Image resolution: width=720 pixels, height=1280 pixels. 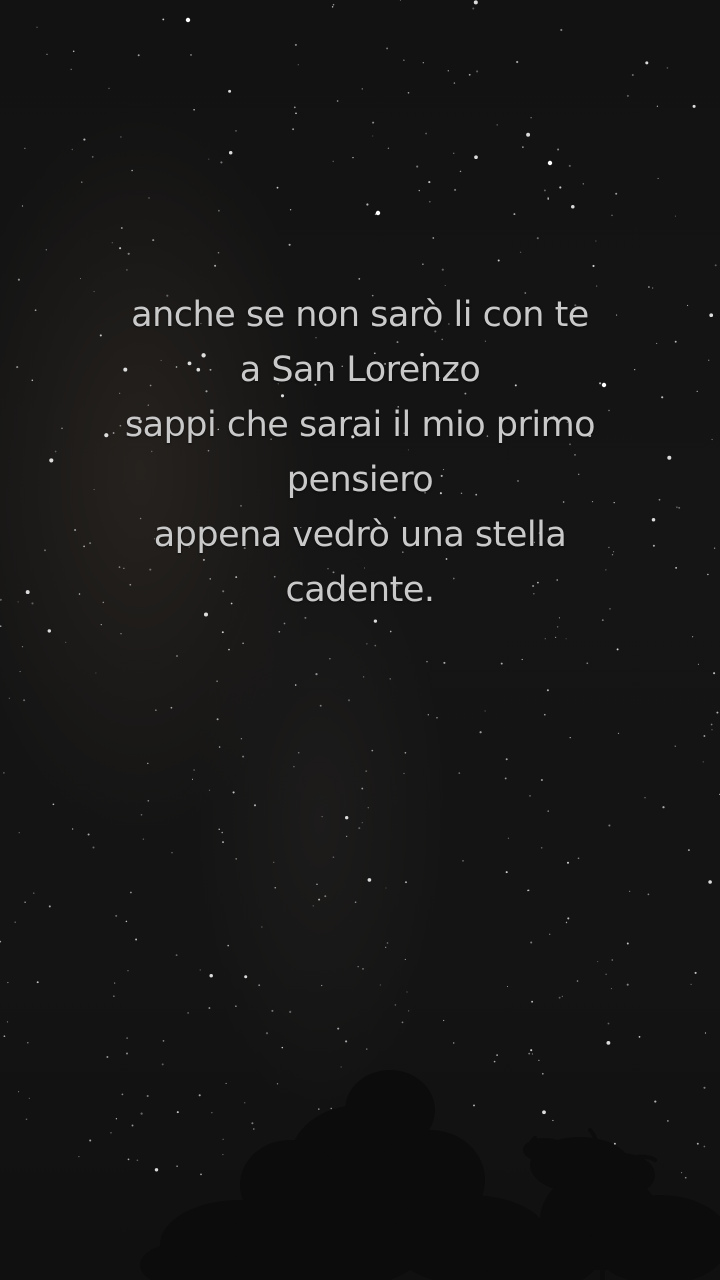 I want to click on caption-line: a San Lorenzo, so click(x=360, y=370).